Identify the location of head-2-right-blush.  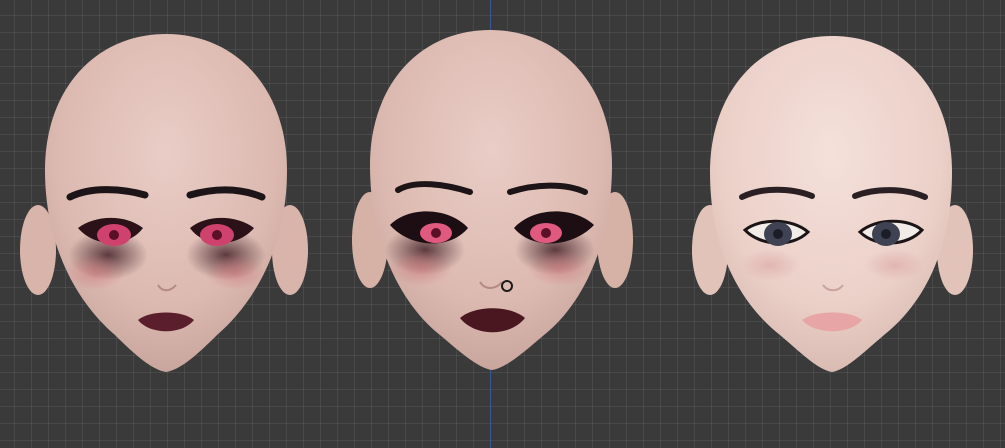
(560, 268).